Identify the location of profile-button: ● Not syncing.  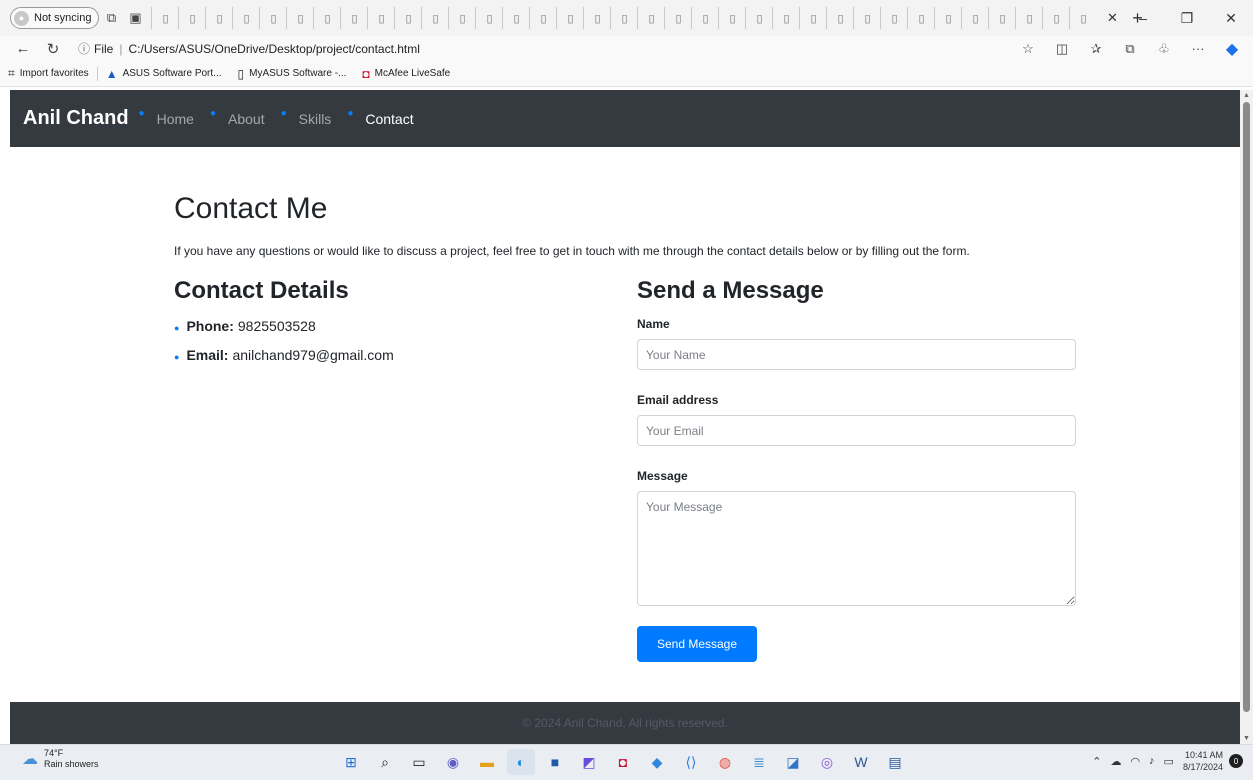
(55, 18).